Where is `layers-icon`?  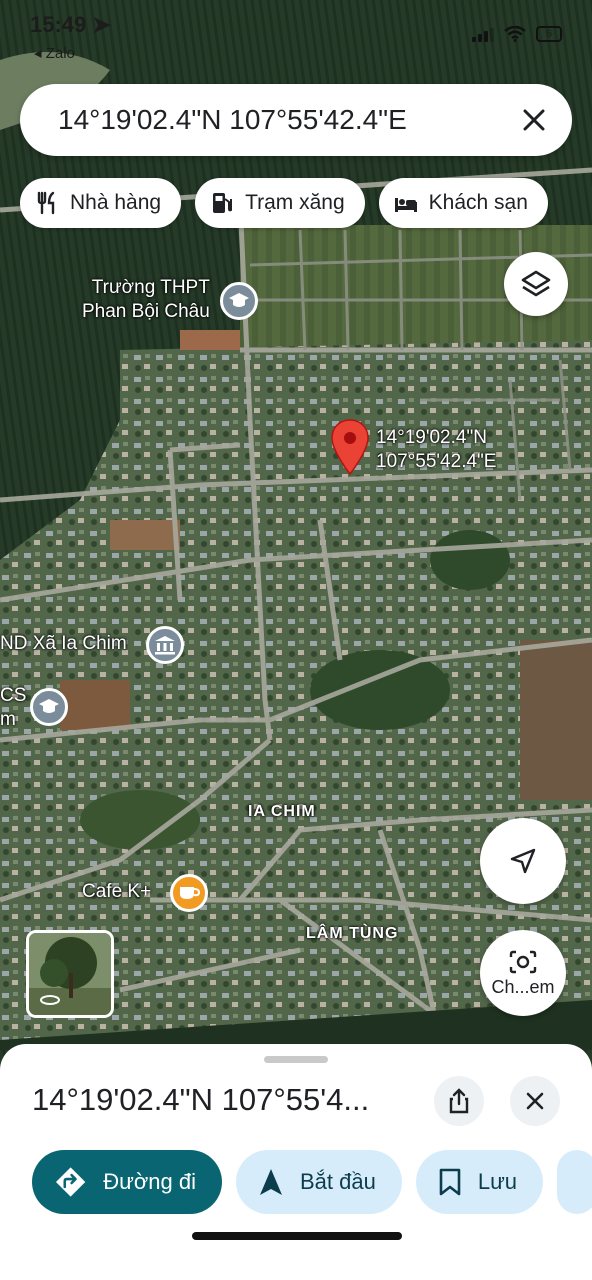 layers-icon is located at coordinates (536, 283).